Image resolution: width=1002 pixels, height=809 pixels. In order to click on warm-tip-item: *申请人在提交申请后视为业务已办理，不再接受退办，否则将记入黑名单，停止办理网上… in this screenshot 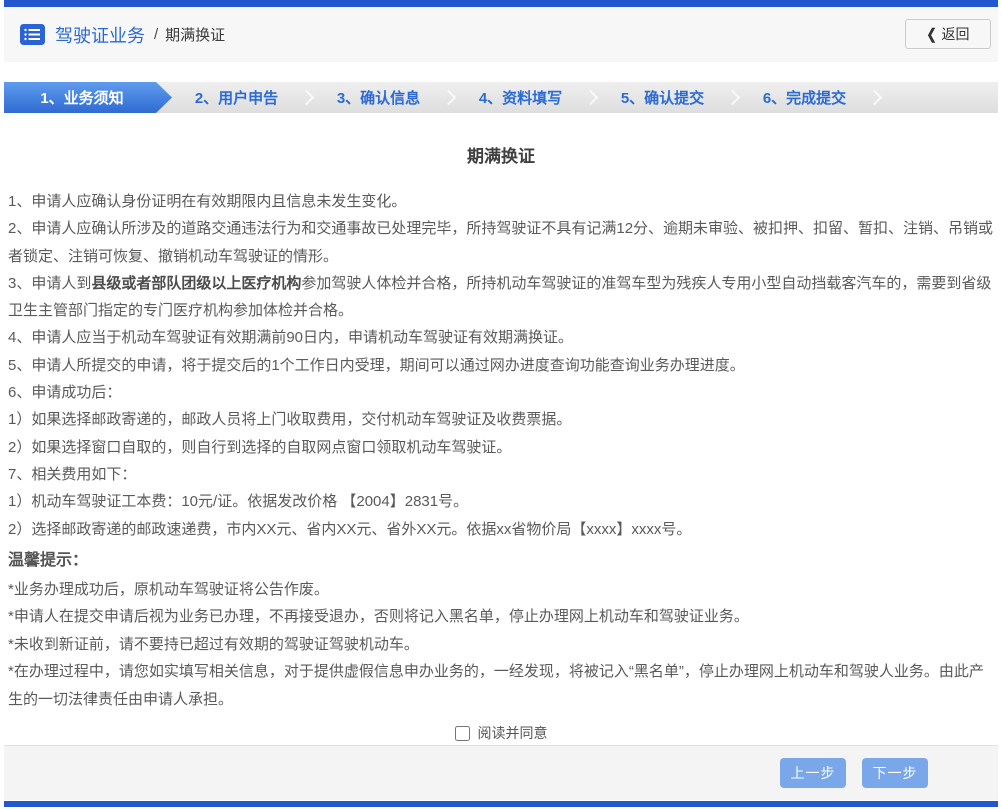, I will do `click(378, 617)`.